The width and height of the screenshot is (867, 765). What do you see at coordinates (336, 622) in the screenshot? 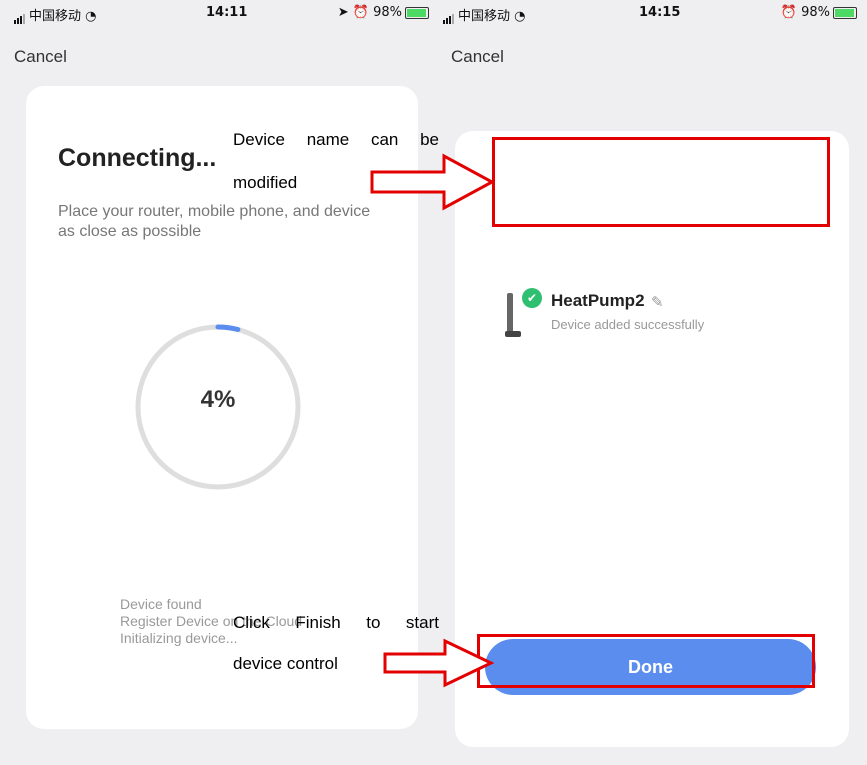
I see `annotation-finish-text: Click Finish to start` at bounding box center [336, 622].